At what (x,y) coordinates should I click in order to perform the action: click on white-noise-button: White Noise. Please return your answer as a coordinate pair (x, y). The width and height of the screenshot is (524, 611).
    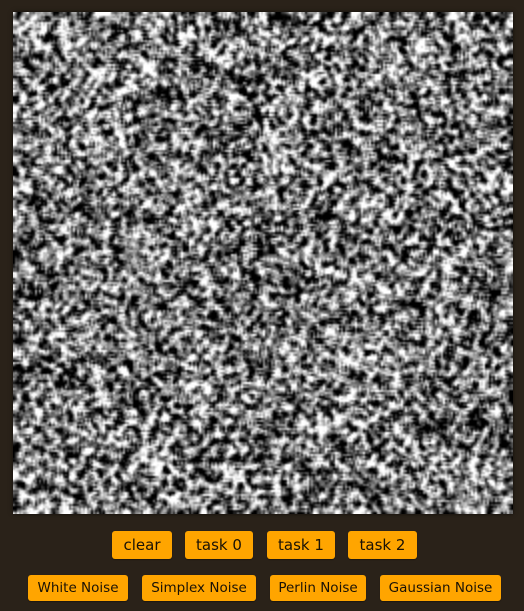
    Looking at the image, I should click on (78, 588).